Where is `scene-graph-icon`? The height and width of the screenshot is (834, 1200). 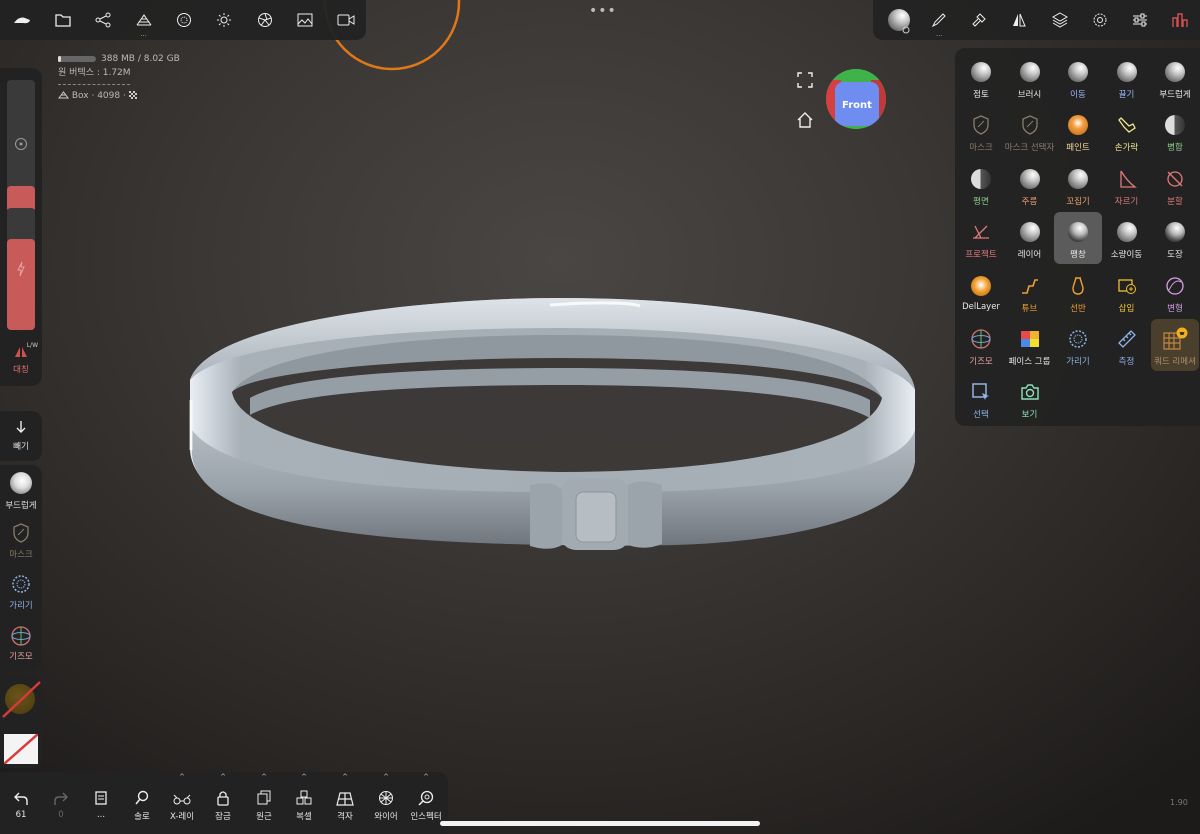
scene-graph-icon is located at coordinates (103, 20).